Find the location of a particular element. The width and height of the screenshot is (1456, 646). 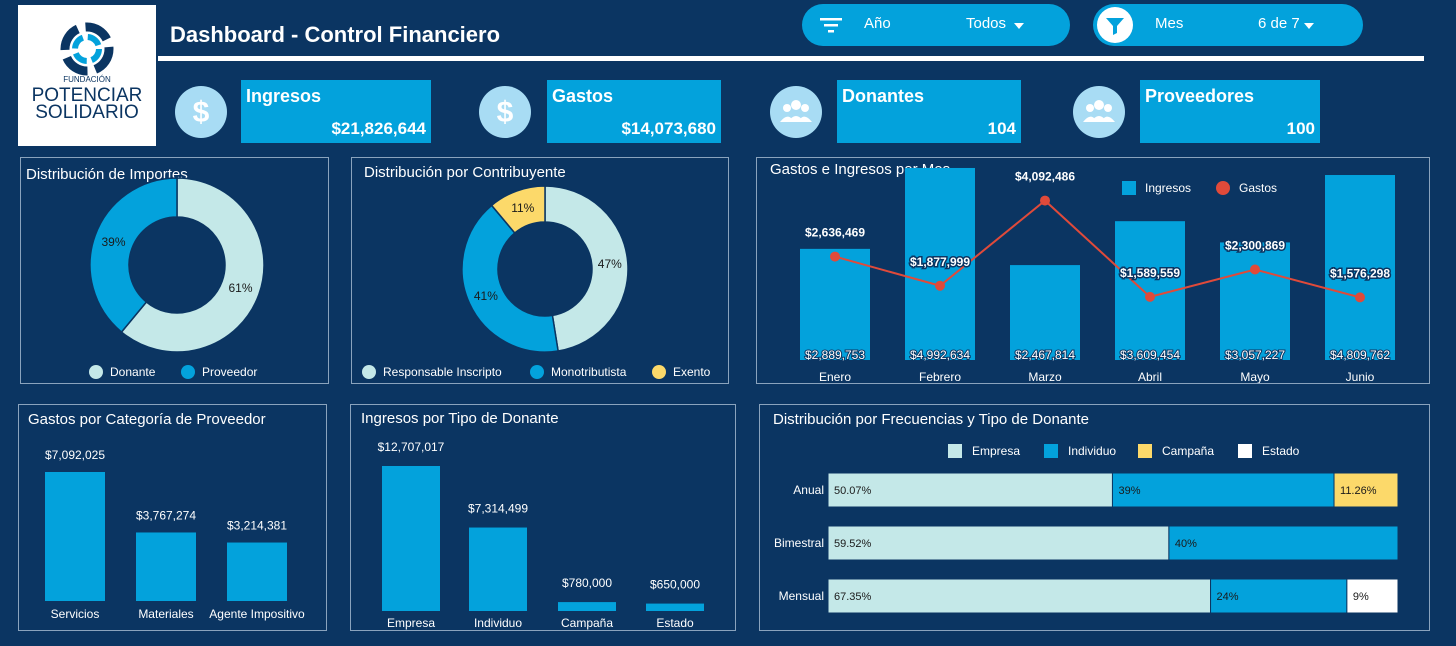

x-tick-label: Abril is located at coordinates (1150, 376).